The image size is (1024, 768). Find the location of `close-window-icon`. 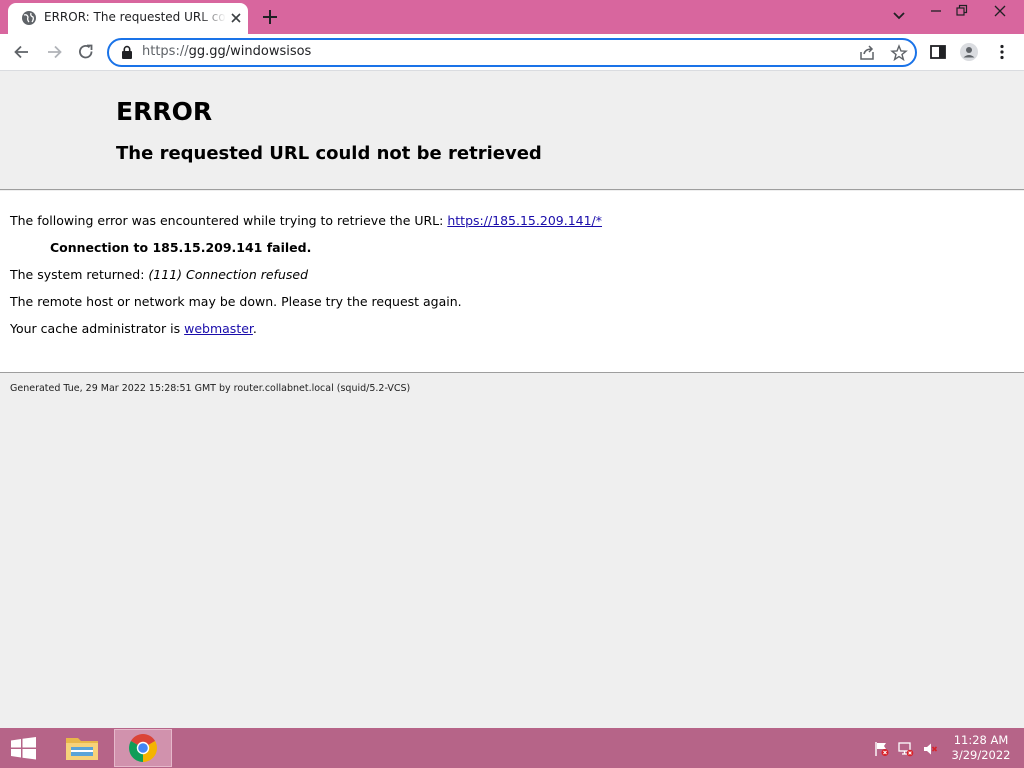

close-window-icon is located at coordinates (1000, 11).